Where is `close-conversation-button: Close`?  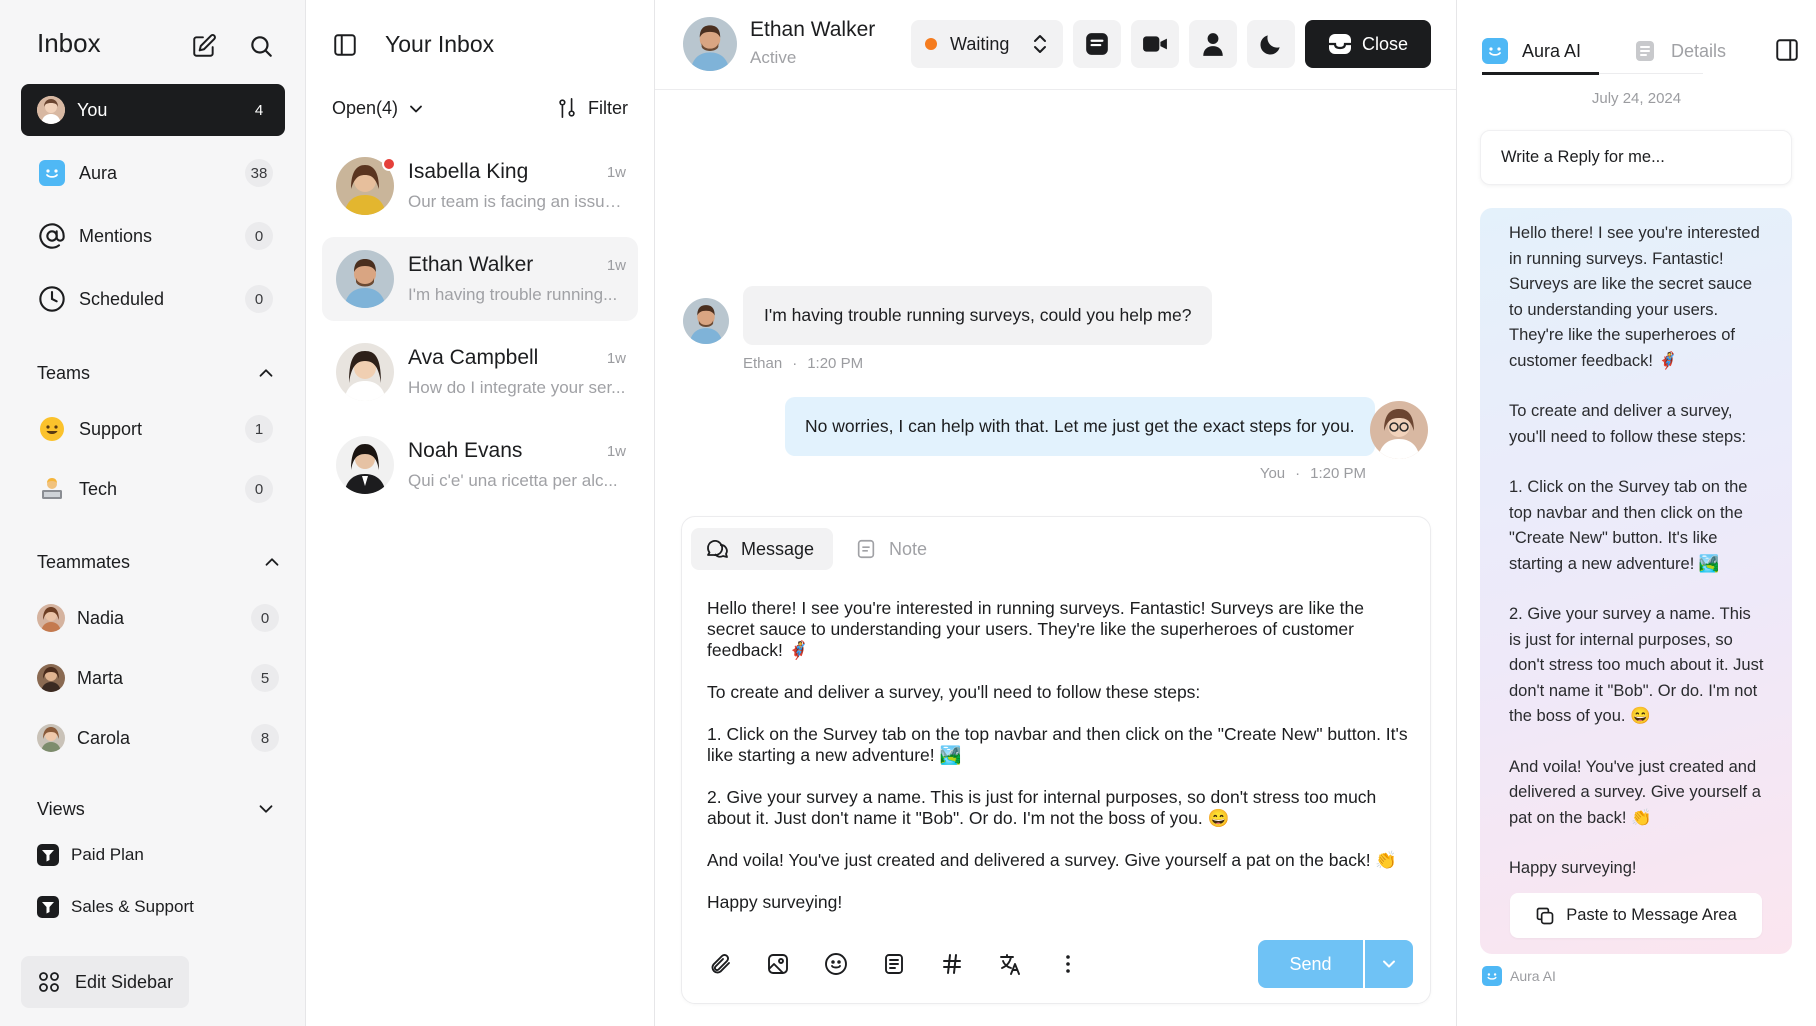
close-conversation-button: Close is located at coordinates (1368, 44).